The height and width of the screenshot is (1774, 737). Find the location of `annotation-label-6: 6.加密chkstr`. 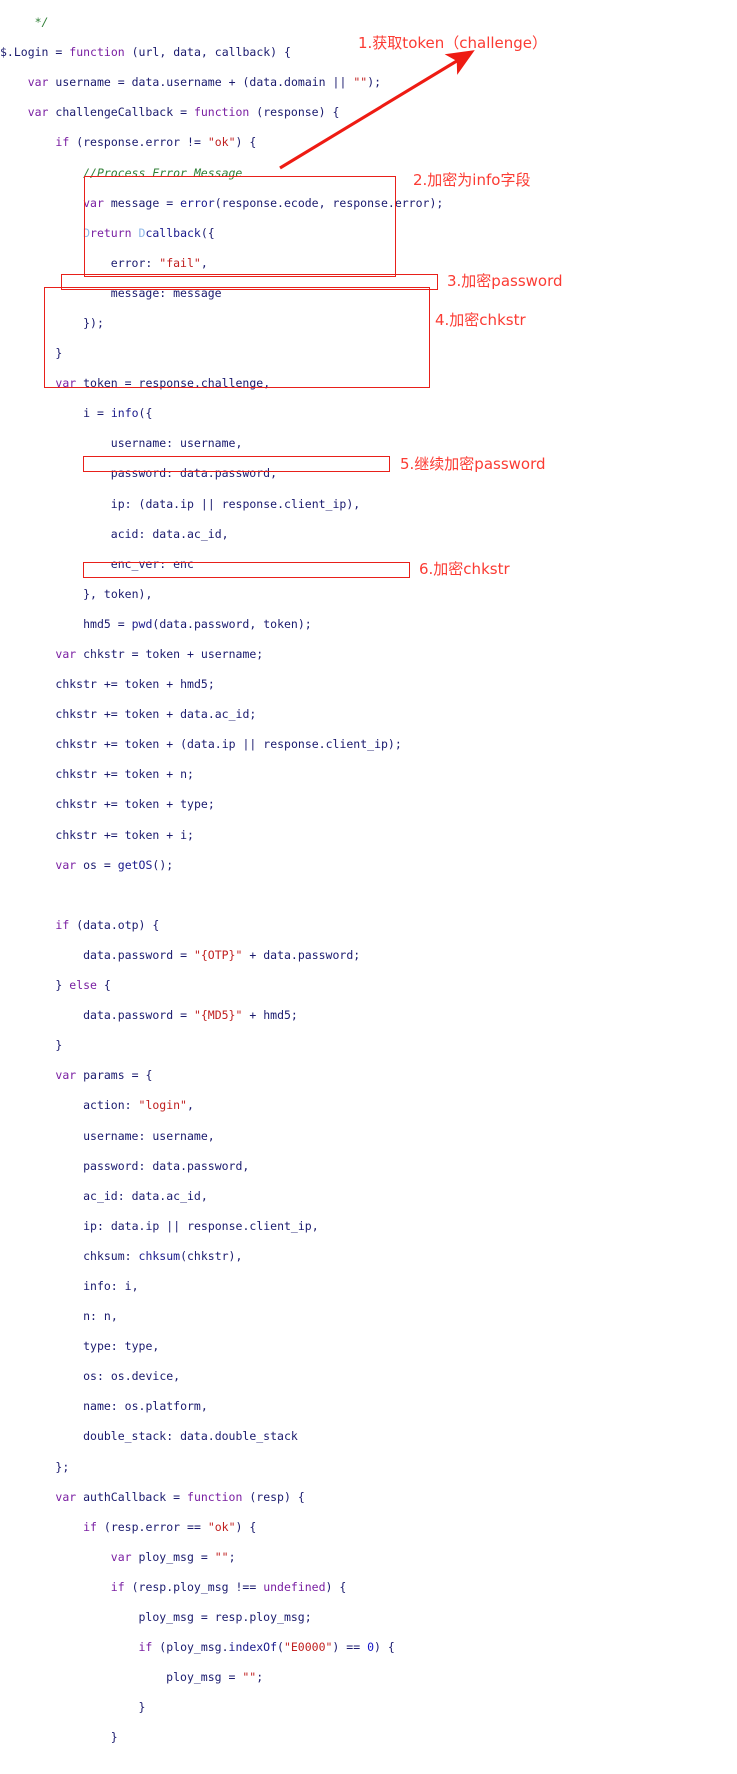

annotation-label-6: 6.加密chkstr is located at coordinates (464, 569).